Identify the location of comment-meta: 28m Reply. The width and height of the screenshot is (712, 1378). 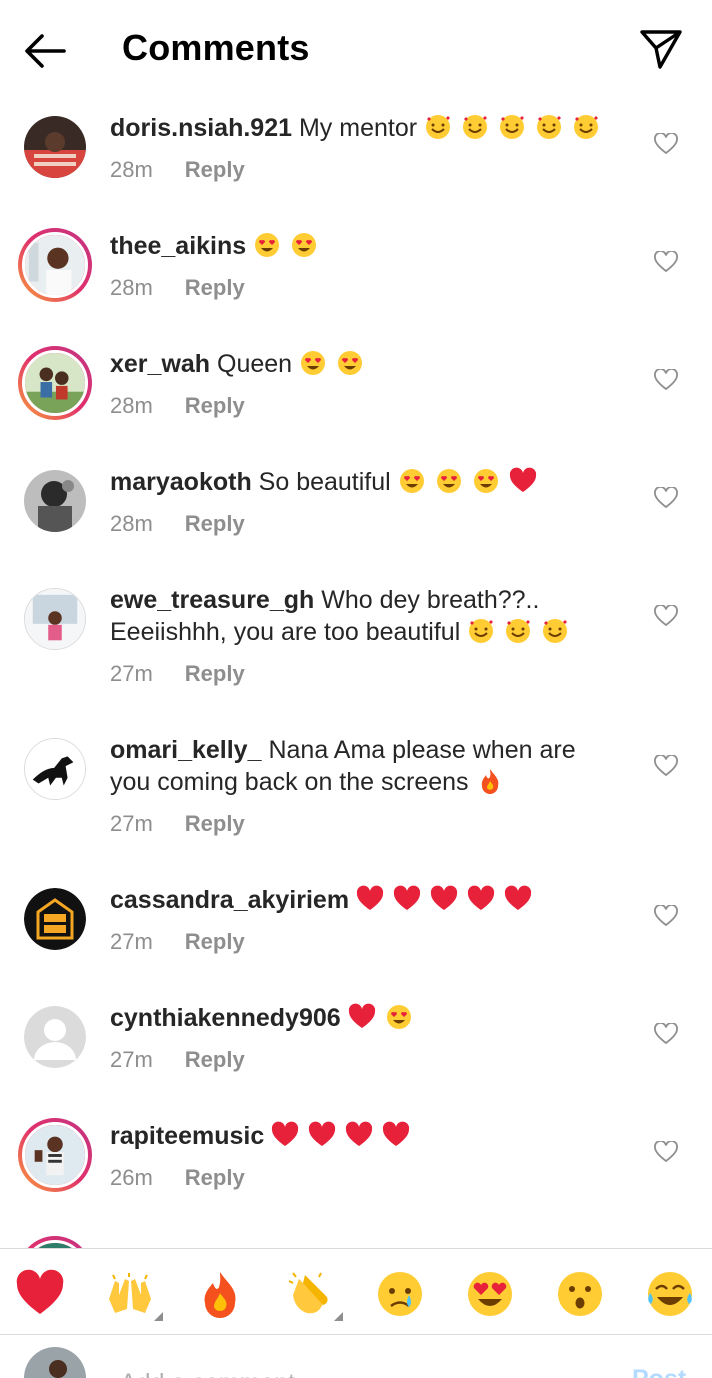
(177, 524).